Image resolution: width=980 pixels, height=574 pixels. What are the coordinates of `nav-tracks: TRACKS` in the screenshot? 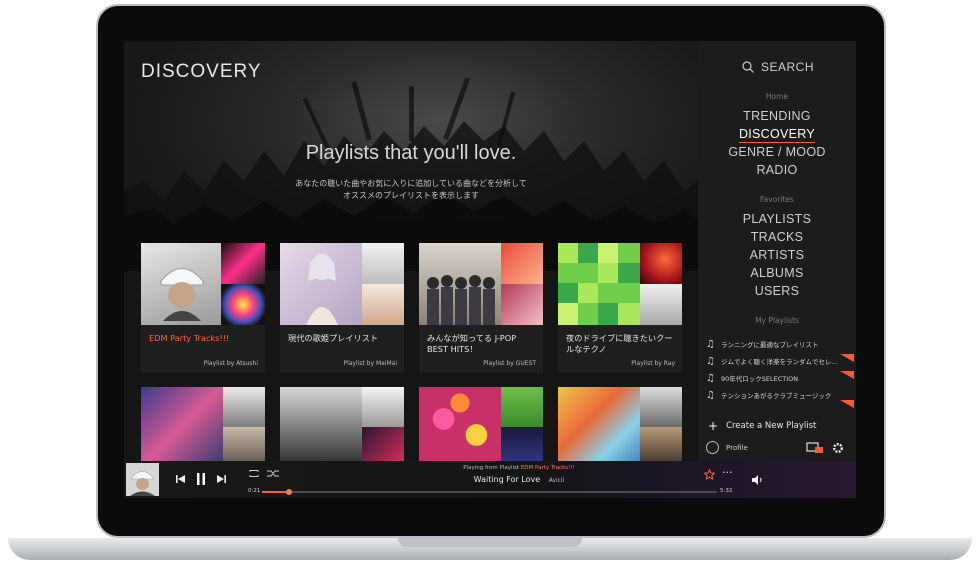 It's located at (777, 237).